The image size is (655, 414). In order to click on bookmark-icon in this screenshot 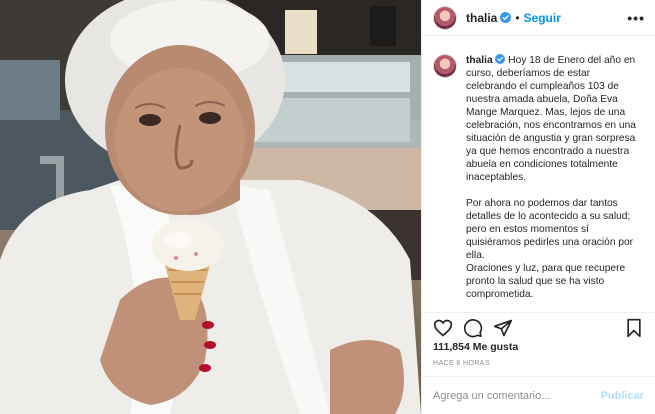, I will do `click(634, 328)`.